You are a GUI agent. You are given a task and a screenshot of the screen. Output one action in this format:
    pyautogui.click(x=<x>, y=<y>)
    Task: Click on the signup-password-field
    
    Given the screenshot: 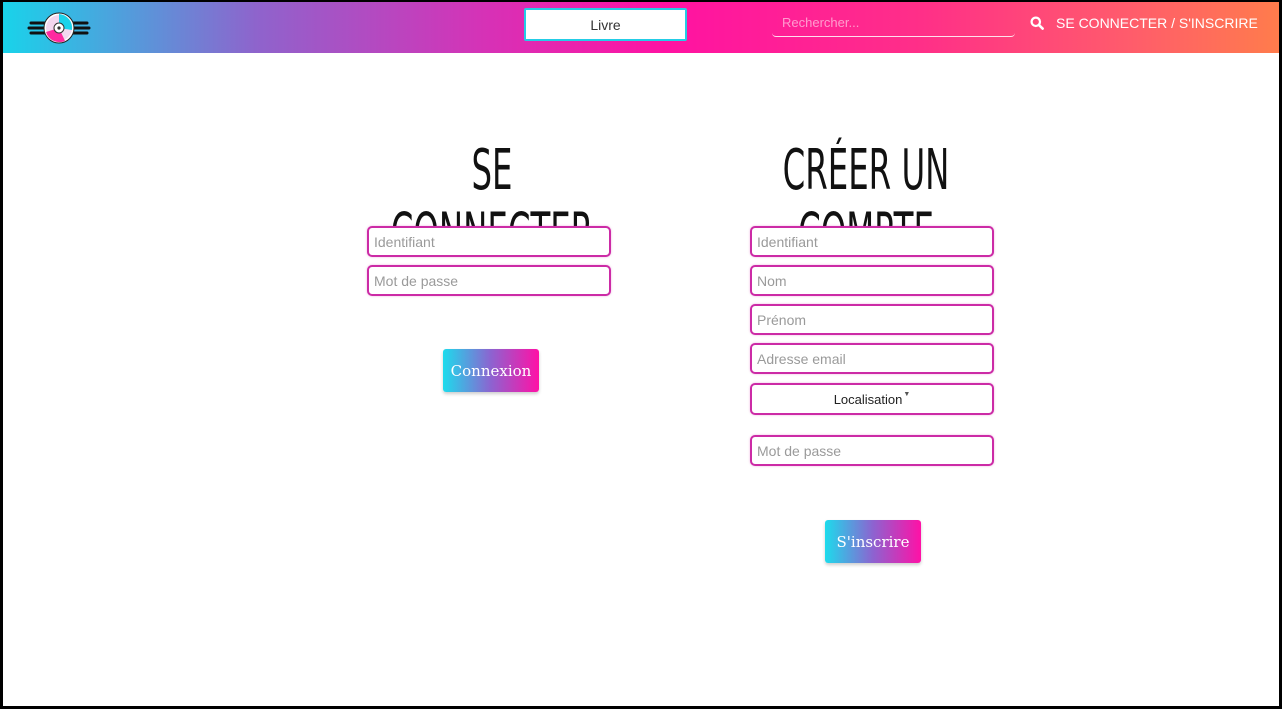 What is the action you would take?
    pyautogui.click(x=872, y=450)
    